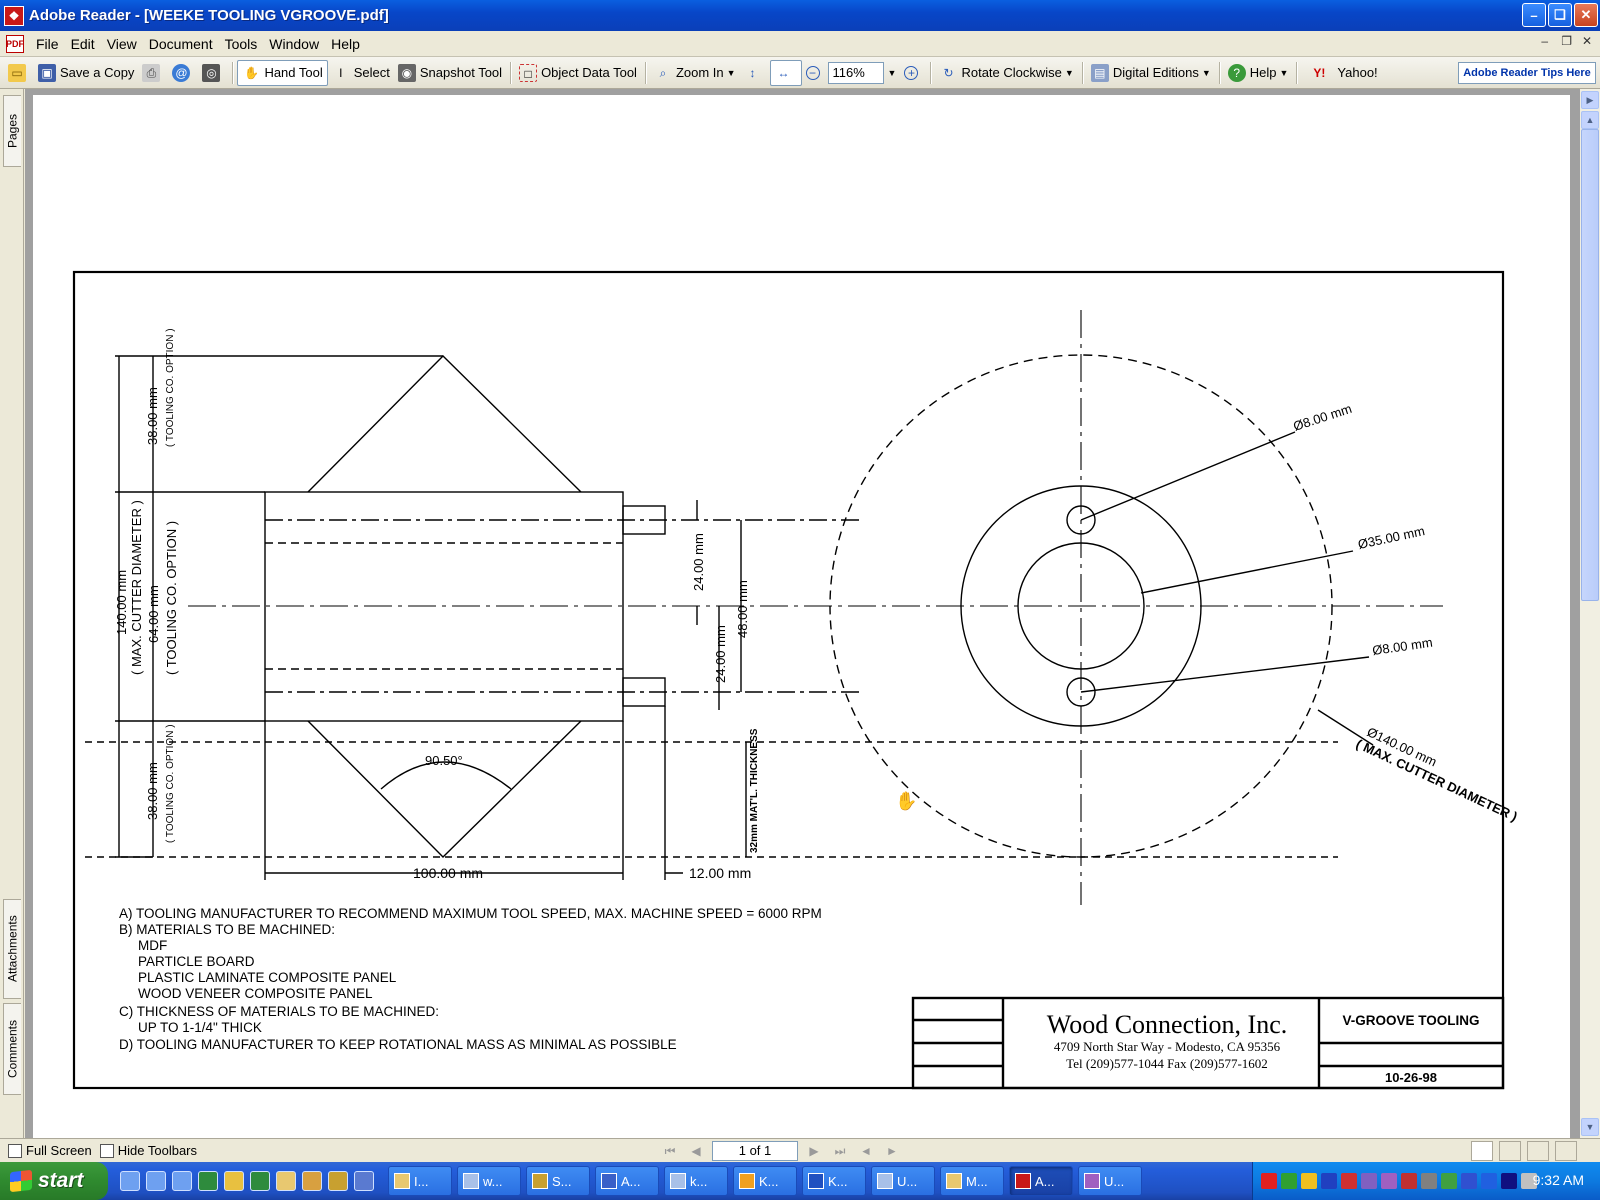 This screenshot has height=1200, width=1600. Describe the element at coordinates (1558, 1180) in the screenshot. I see `clock: 9:32 AM` at that location.